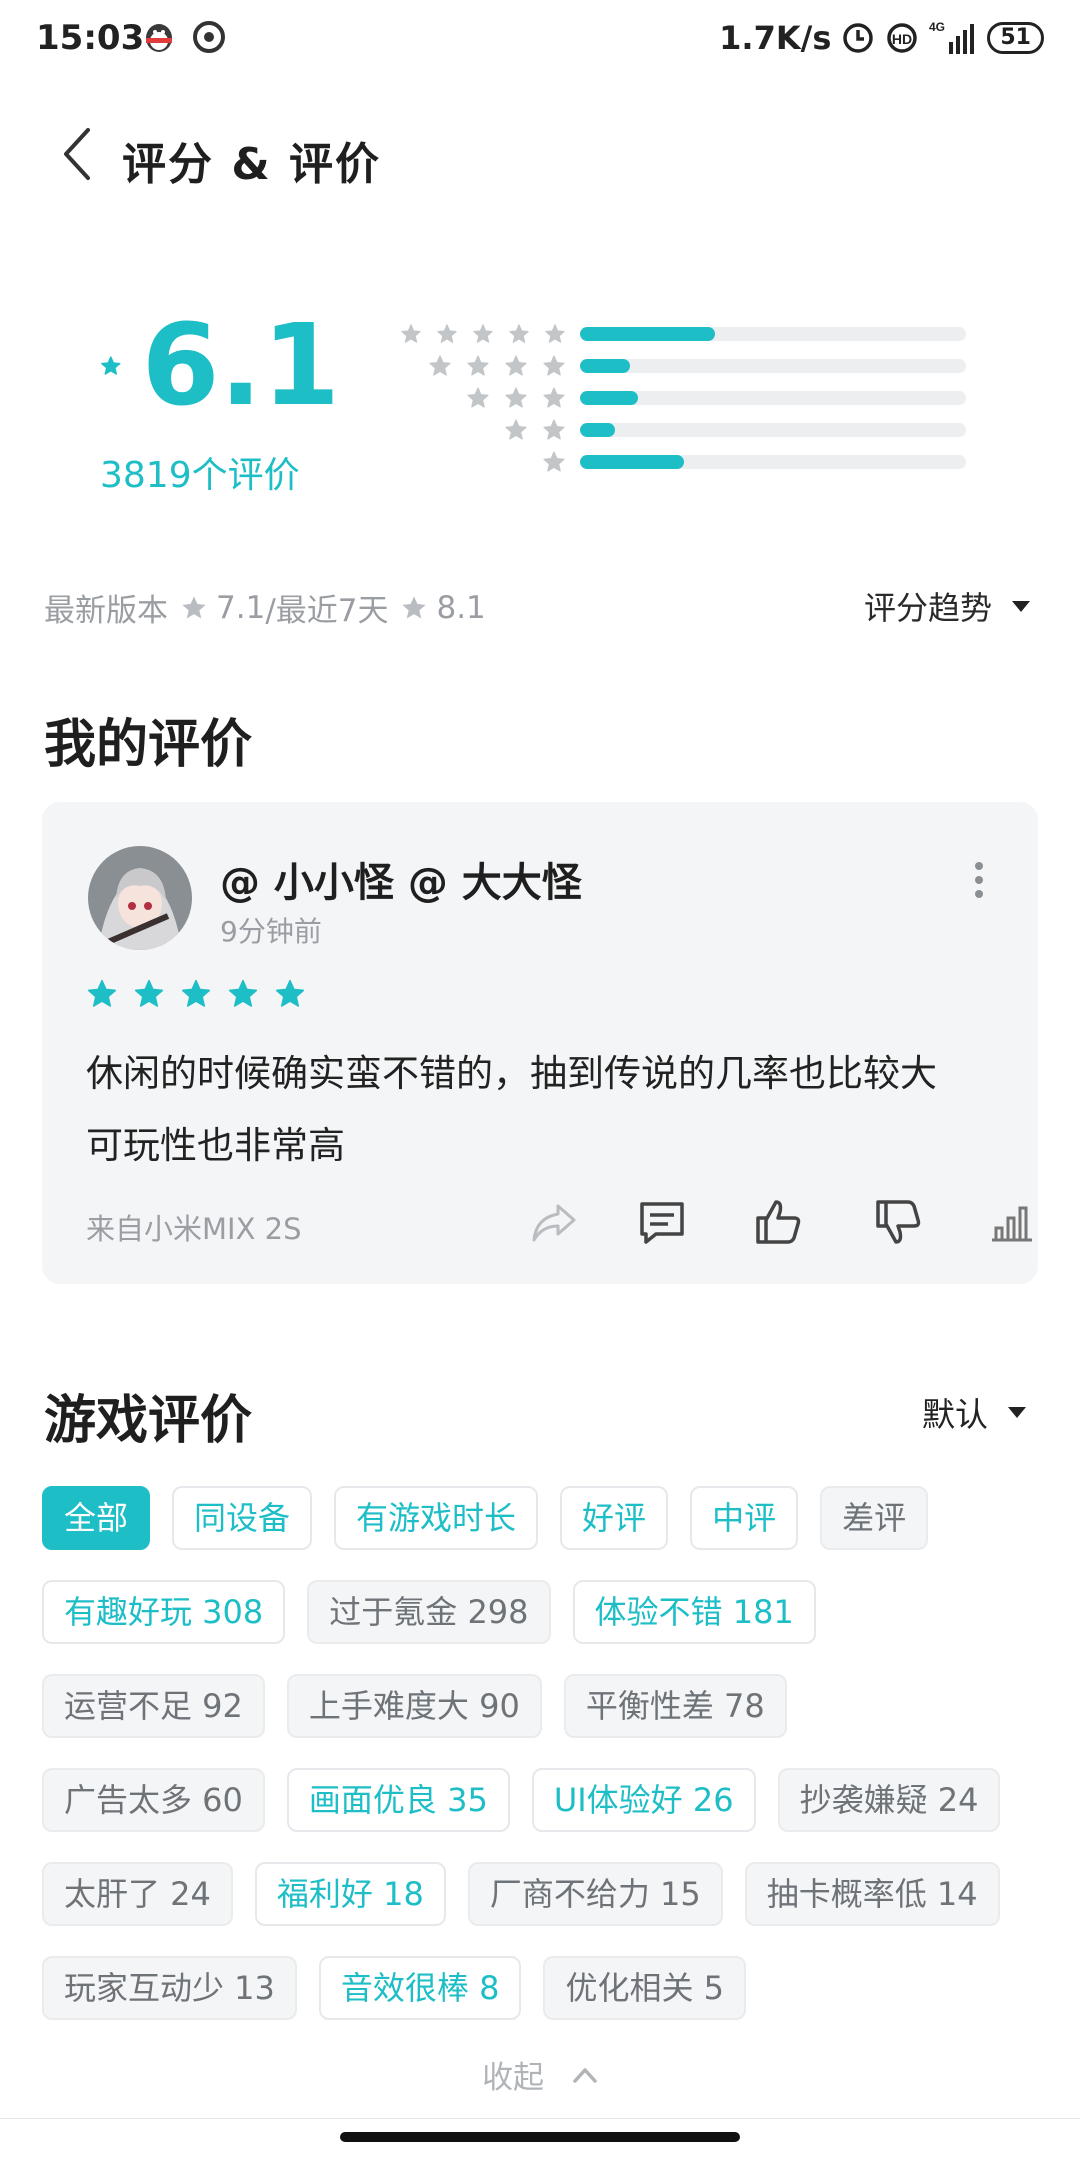 This screenshot has width=1080, height=2160. What do you see at coordinates (955, 1414) in the screenshot?
I see `sort-label: 默认` at bounding box center [955, 1414].